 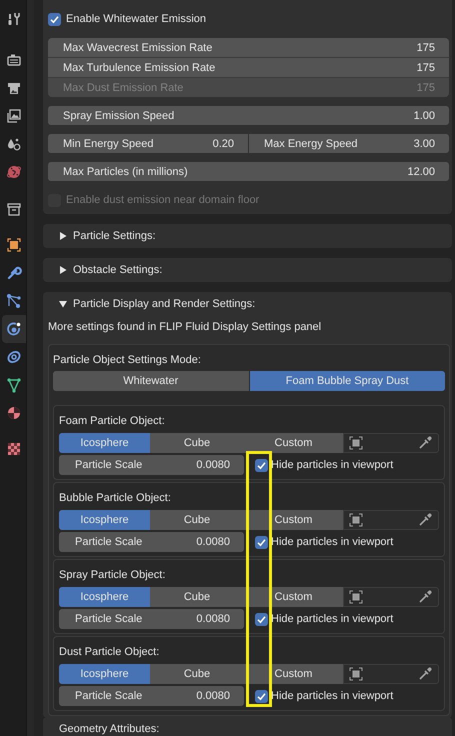 What do you see at coordinates (248, 171) in the screenshot?
I see `number-field: Max Particles (in millions) 12.00` at bounding box center [248, 171].